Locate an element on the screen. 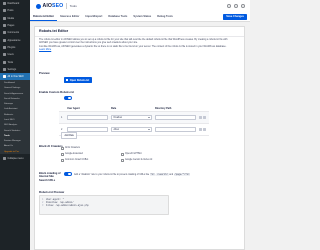 This screenshot has width=320, height=250. settings-icon is located at coordinates (4, 69).